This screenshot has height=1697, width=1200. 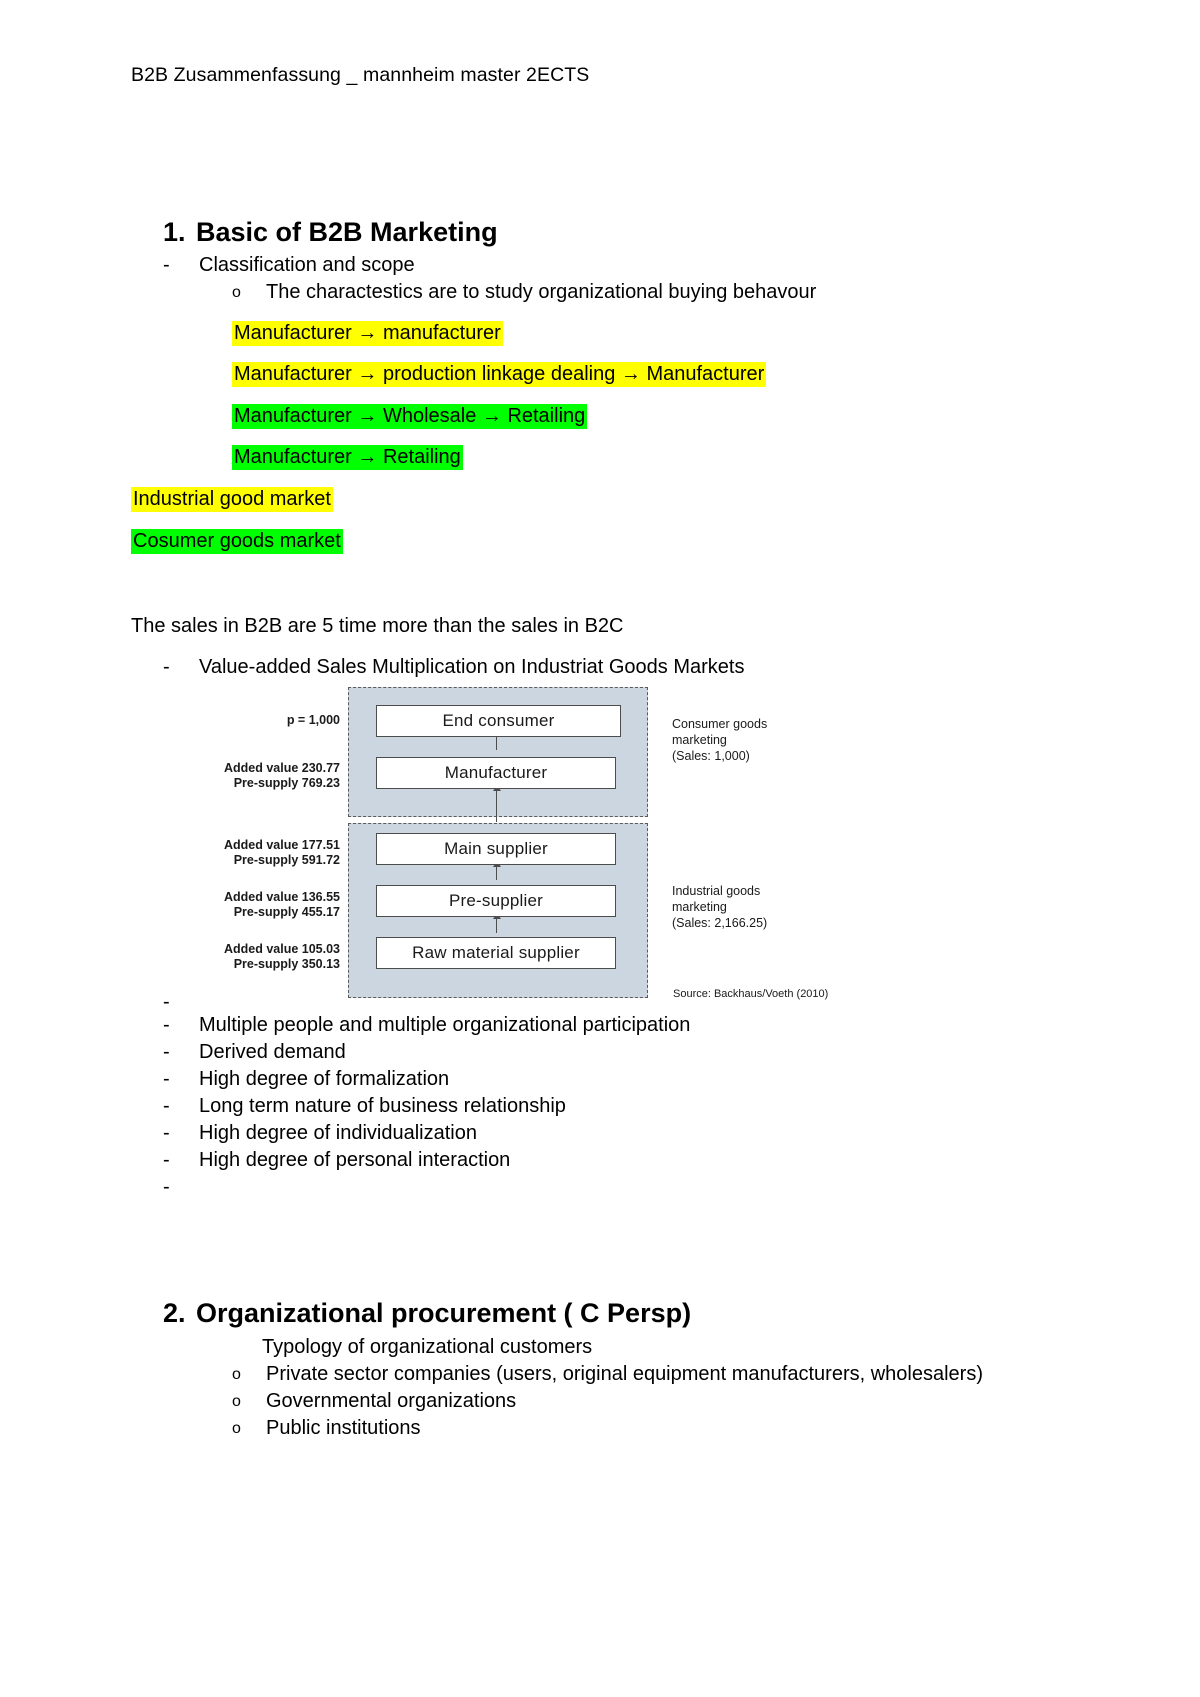 I want to click on figure-arrow-up-icon, so click(x=496, y=803).